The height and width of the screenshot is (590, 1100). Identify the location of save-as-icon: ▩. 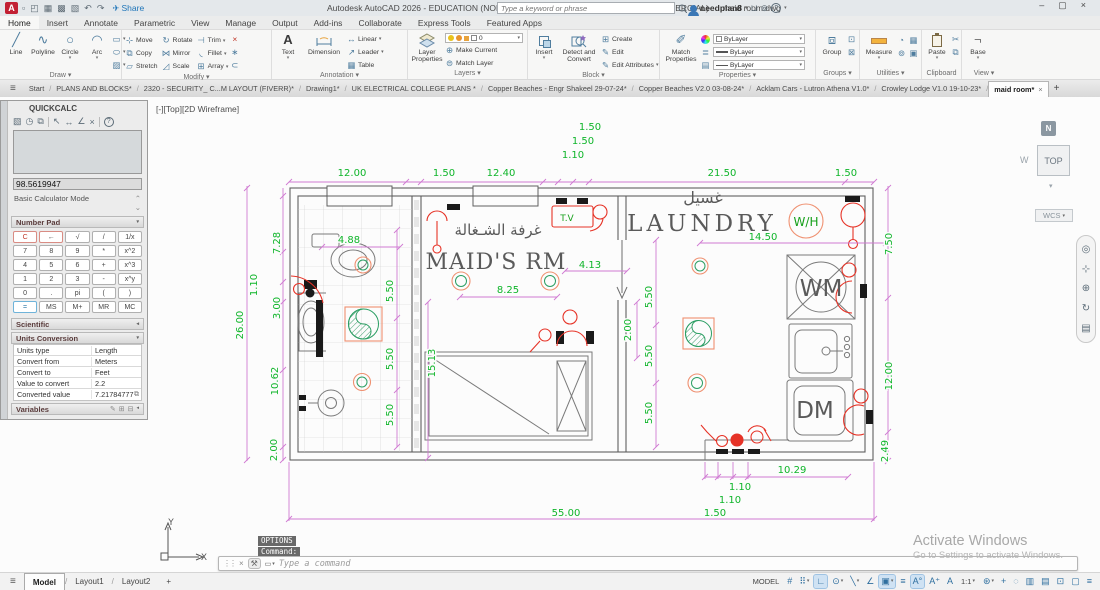
(61, 8).